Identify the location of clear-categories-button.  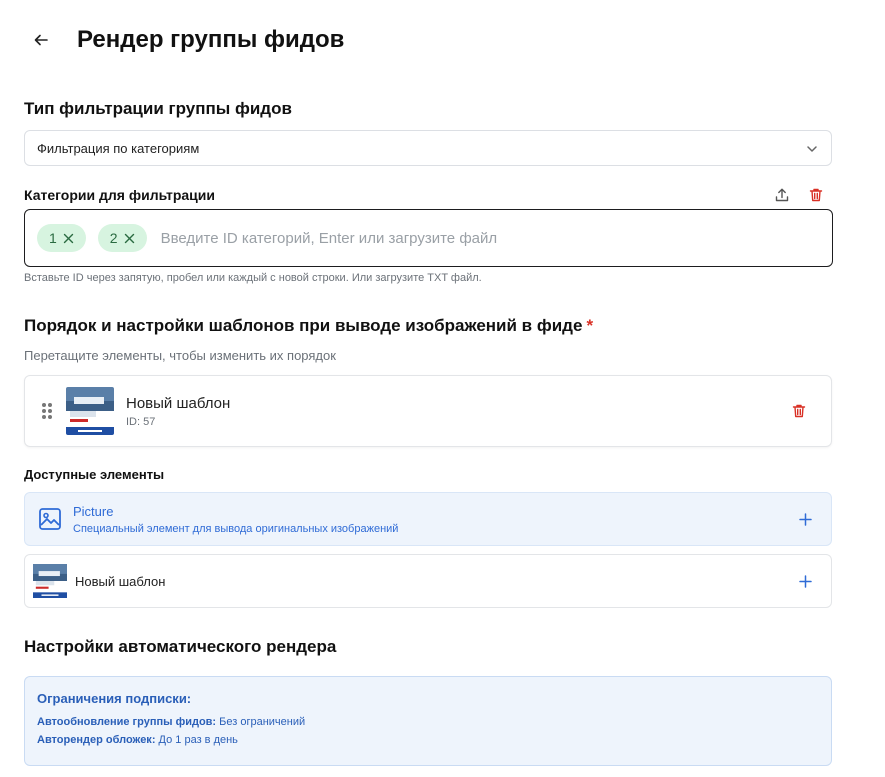
(816, 195).